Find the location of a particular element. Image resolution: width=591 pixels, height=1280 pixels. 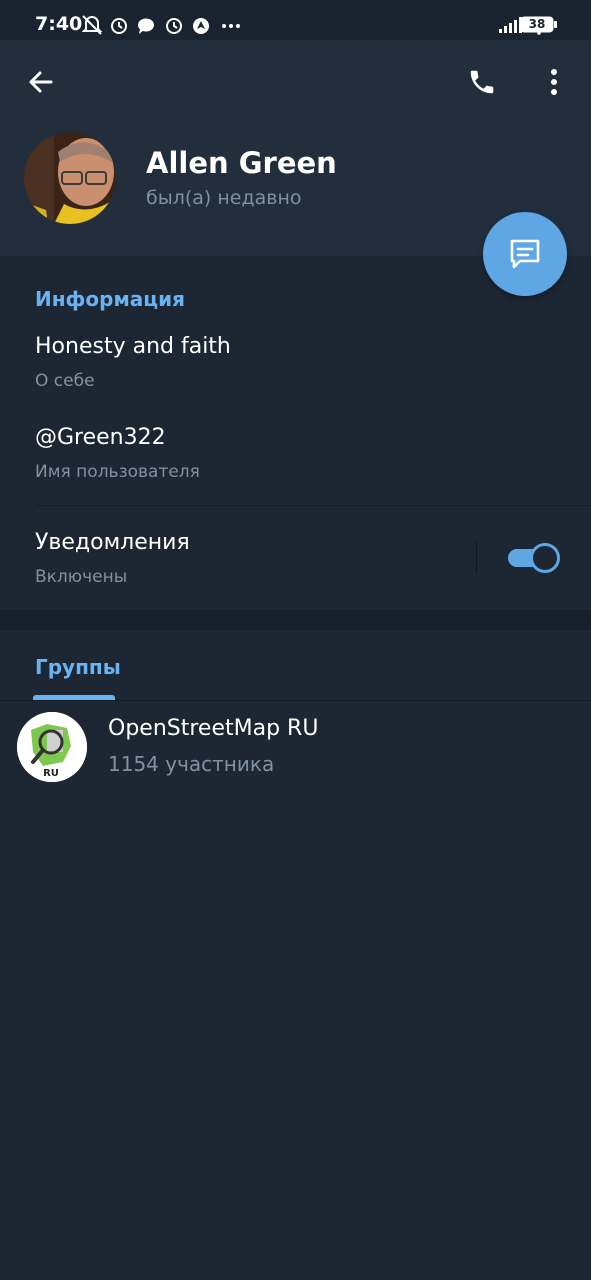

username-value: @Green322 is located at coordinates (100, 437).